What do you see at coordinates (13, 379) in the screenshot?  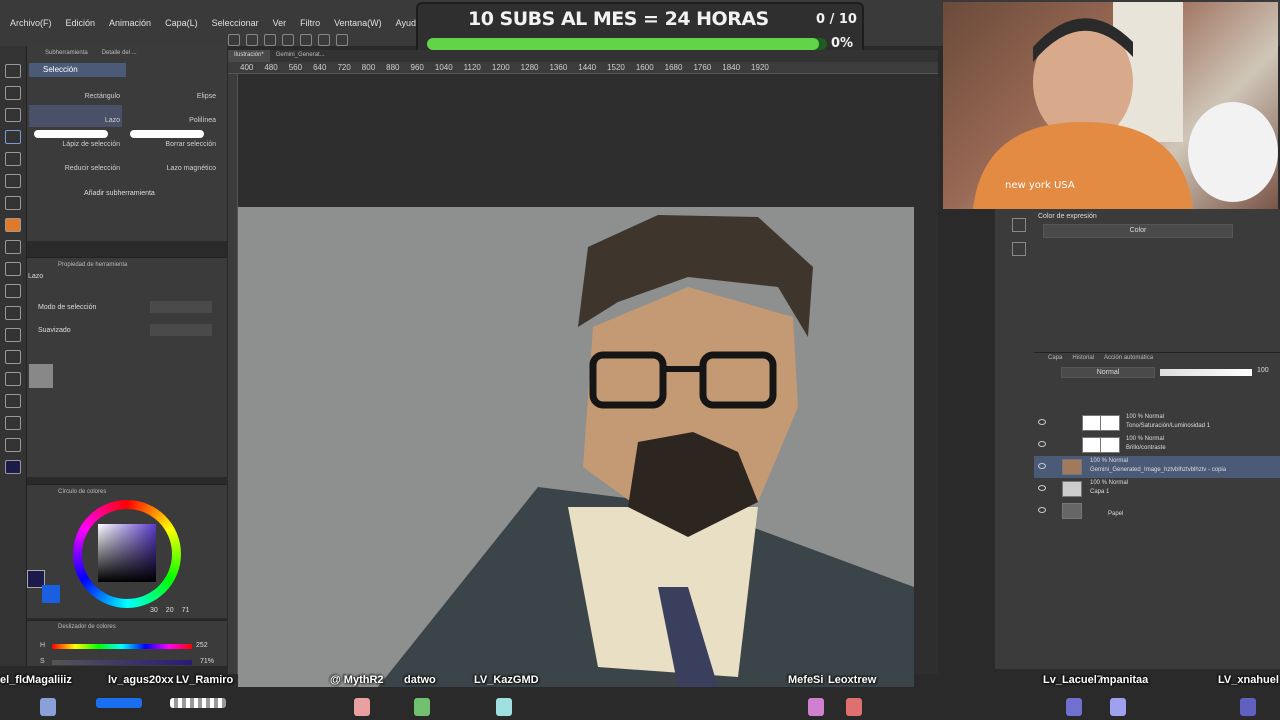 I see `frame-icon` at bounding box center [13, 379].